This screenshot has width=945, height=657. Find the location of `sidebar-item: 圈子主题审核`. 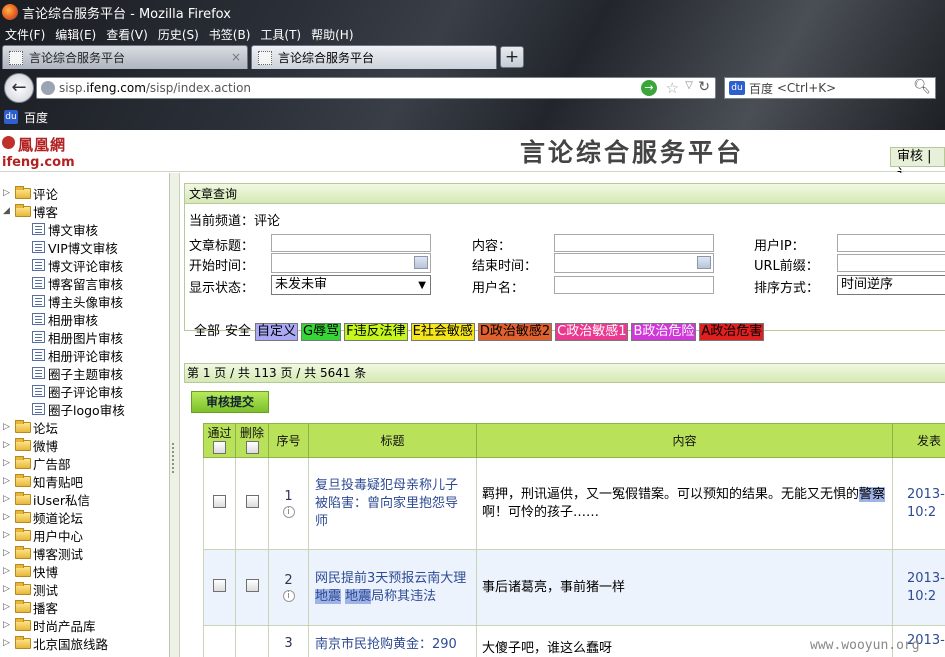

sidebar-item: 圈子主题审核 is located at coordinates (77, 373).